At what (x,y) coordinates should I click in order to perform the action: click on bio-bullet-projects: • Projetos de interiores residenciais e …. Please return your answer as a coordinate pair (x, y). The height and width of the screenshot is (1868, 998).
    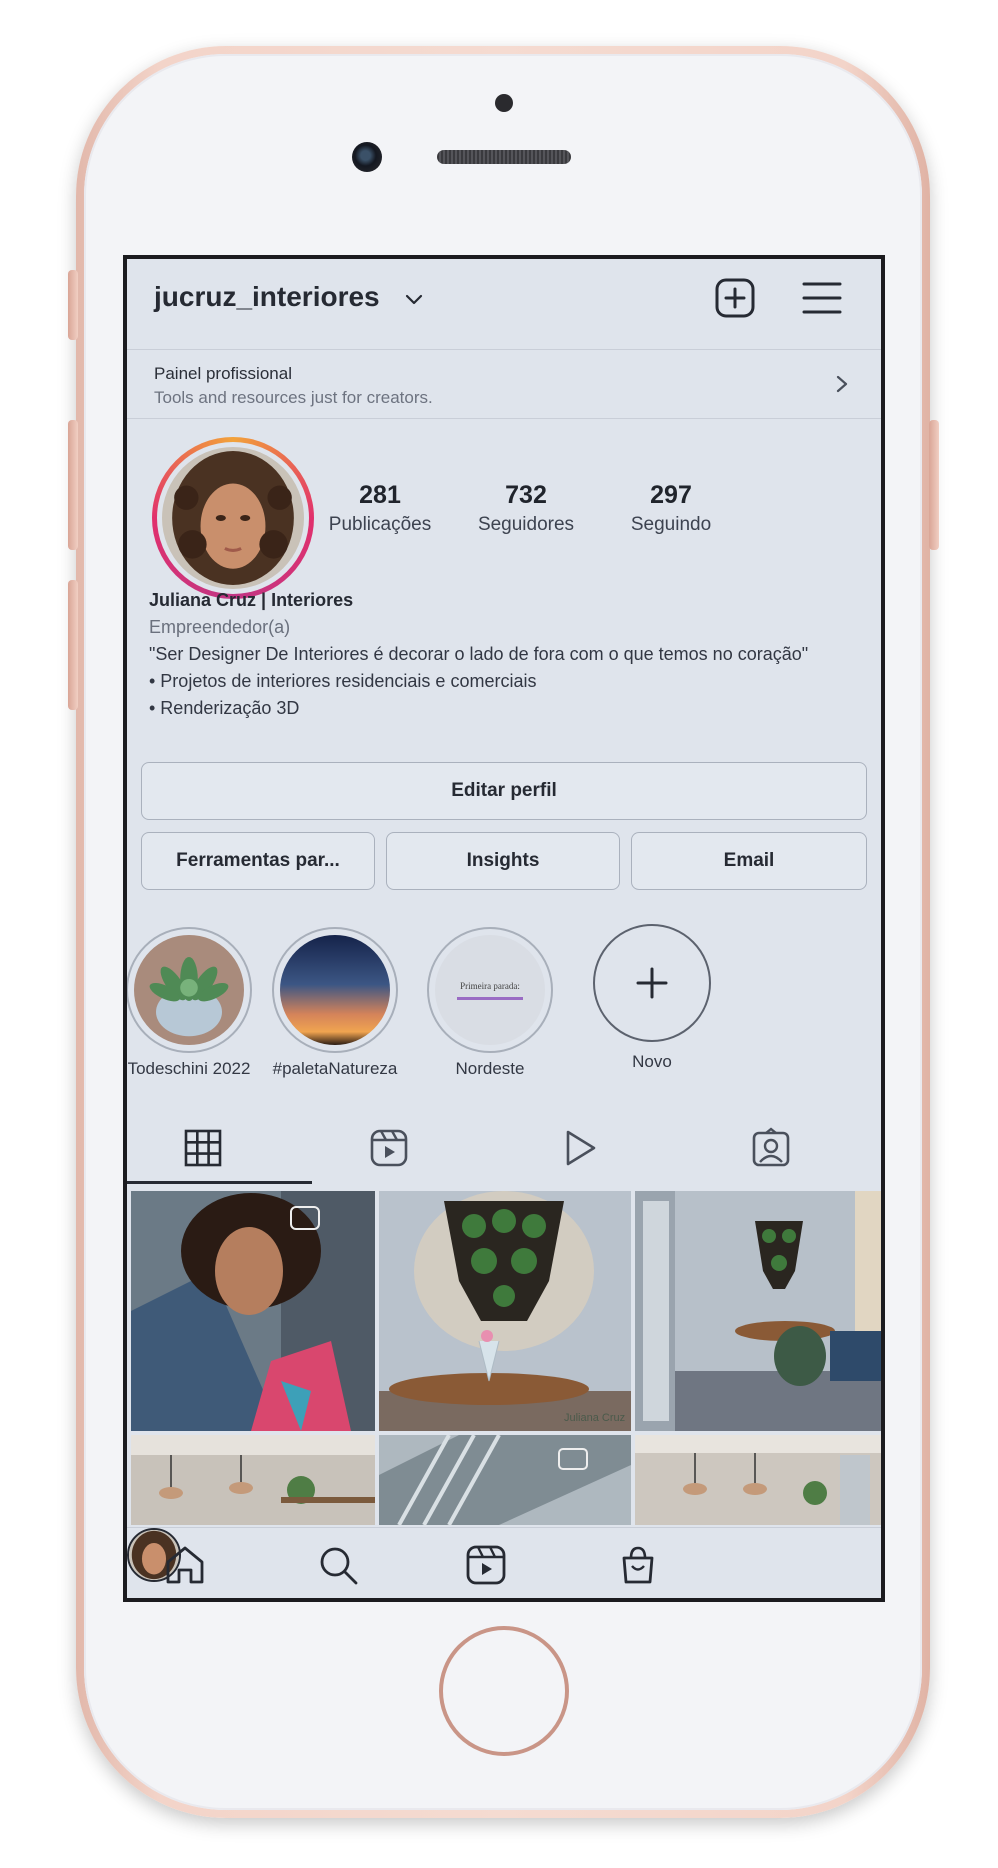
    Looking at the image, I should click on (343, 681).